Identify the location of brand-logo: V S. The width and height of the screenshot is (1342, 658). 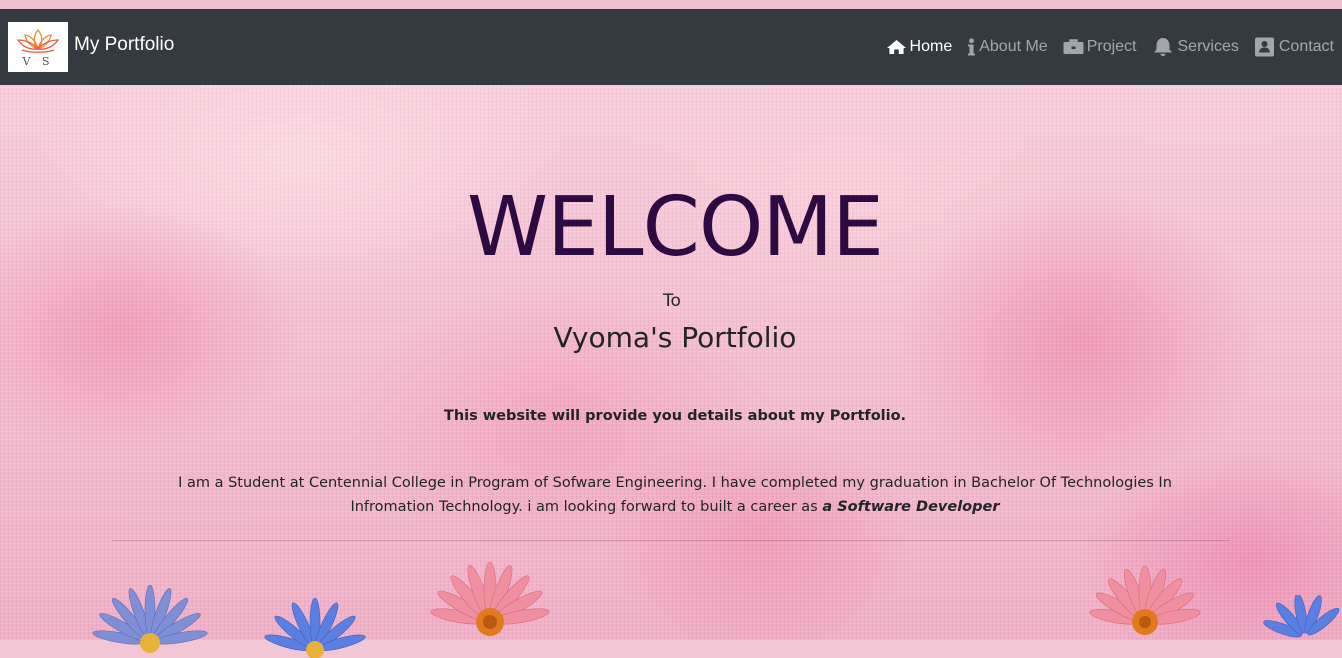
(38, 47).